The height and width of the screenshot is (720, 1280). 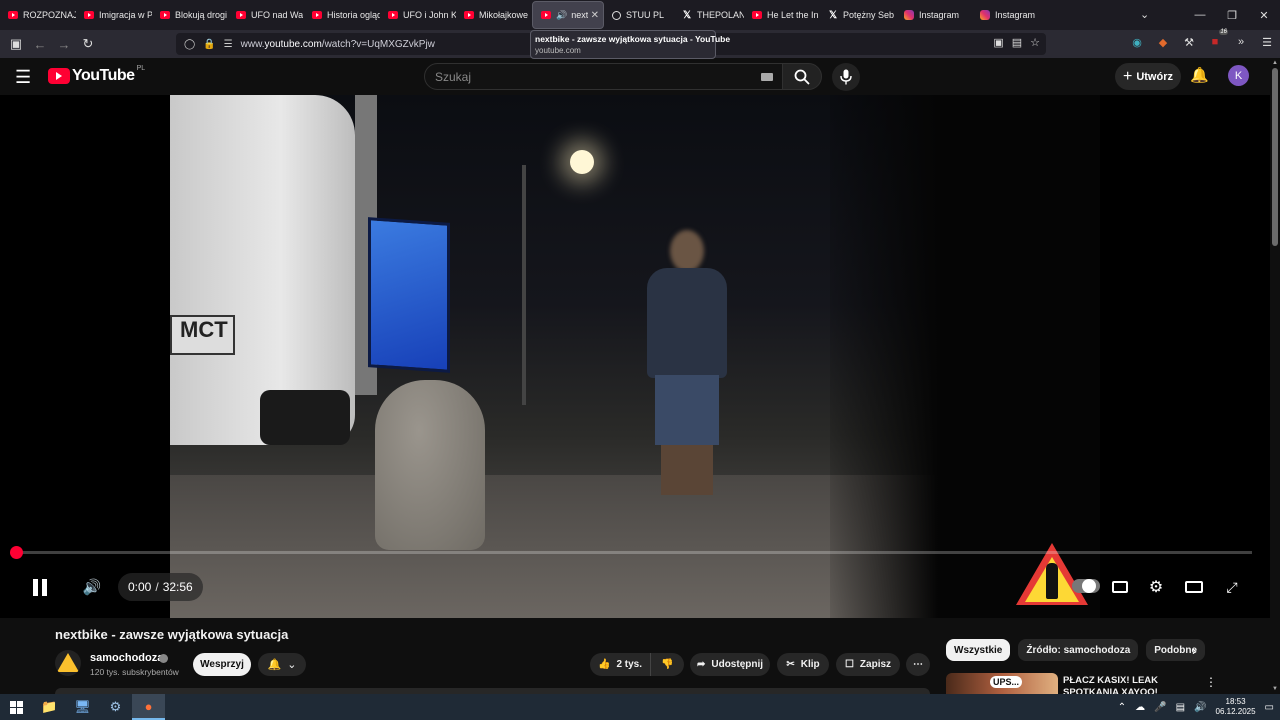 What do you see at coordinates (604, 76) in the screenshot?
I see `search-input: Szukaj` at bounding box center [604, 76].